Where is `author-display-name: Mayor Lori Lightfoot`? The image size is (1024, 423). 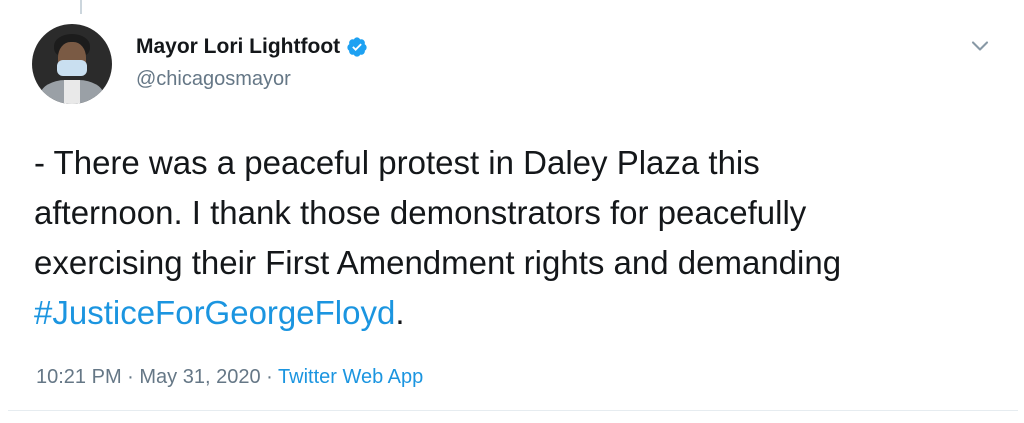 author-display-name: Mayor Lori Lightfoot is located at coordinates (238, 47).